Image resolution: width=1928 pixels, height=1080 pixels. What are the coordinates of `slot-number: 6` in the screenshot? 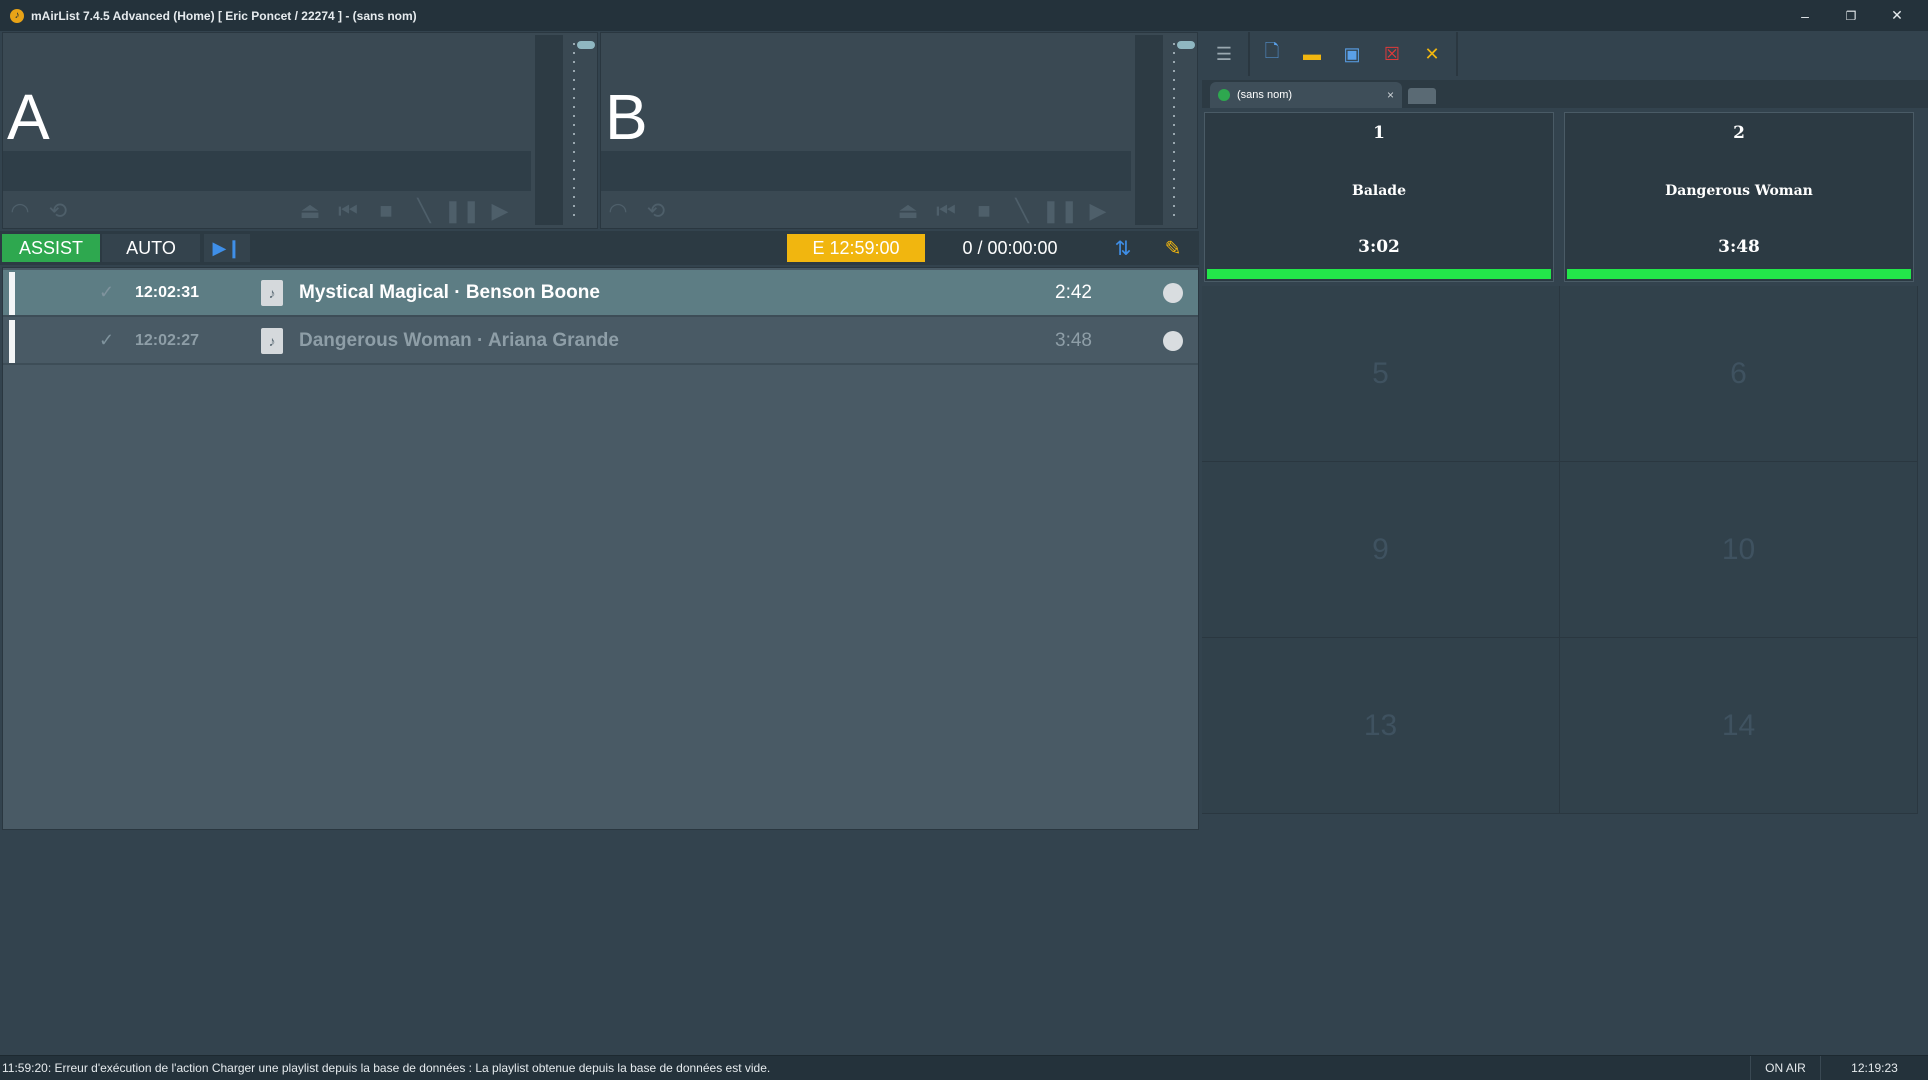 It's located at (1738, 373).